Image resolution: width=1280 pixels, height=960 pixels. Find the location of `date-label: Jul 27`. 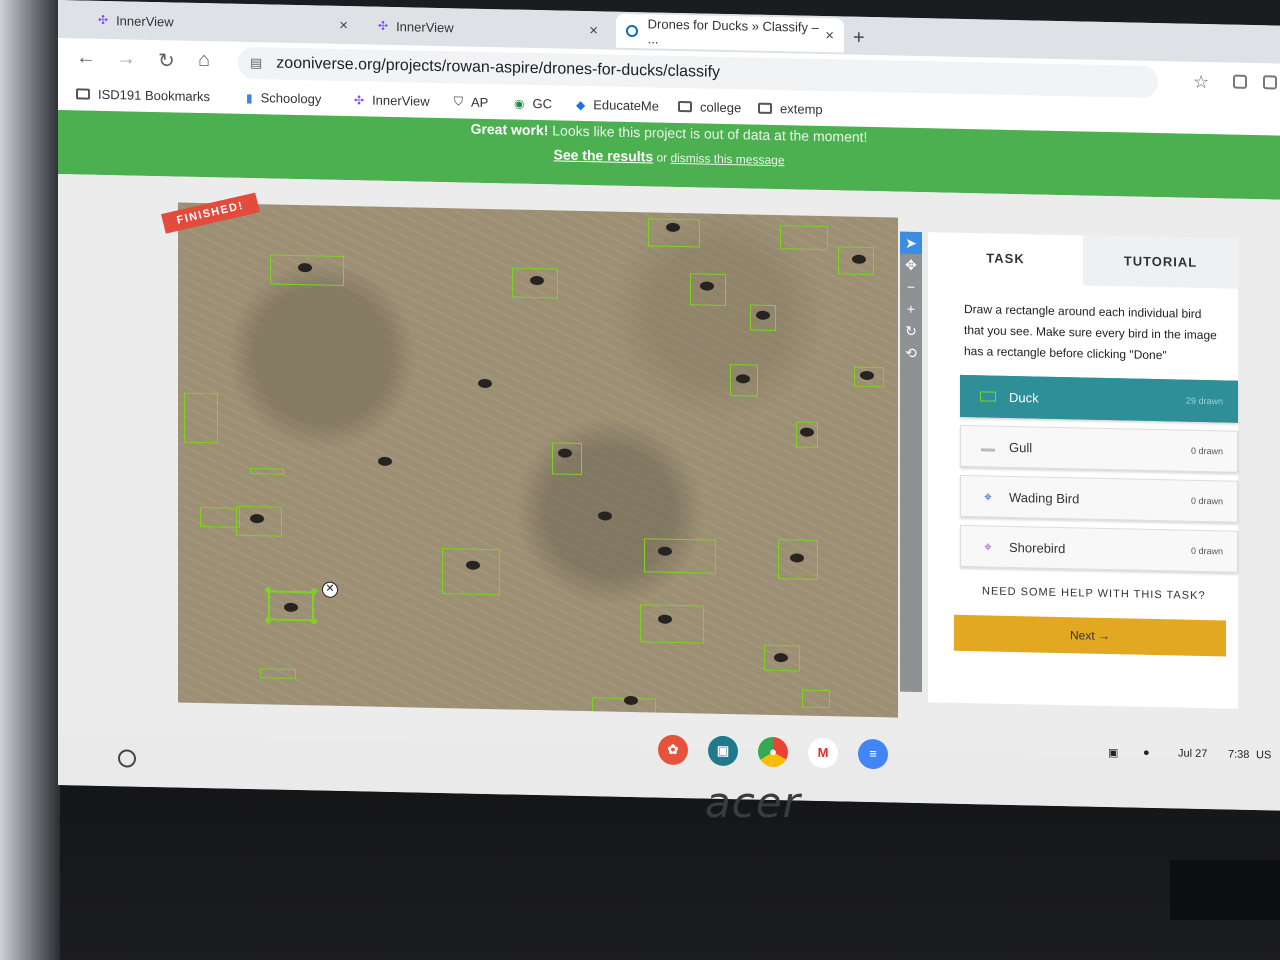

date-label: Jul 27 is located at coordinates (1192, 753).